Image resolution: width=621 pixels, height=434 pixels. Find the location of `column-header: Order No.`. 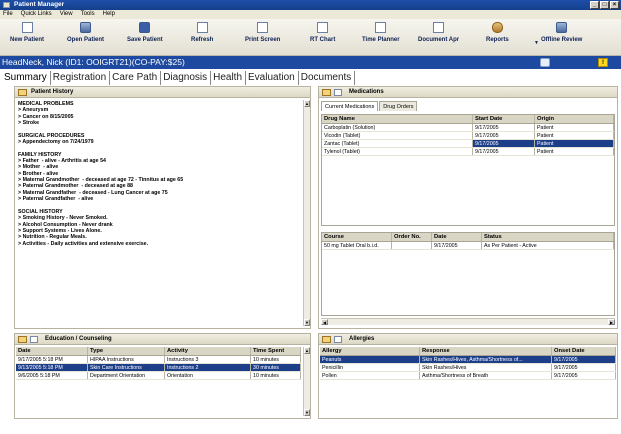

column-header: Order No. is located at coordinates (412, 237).